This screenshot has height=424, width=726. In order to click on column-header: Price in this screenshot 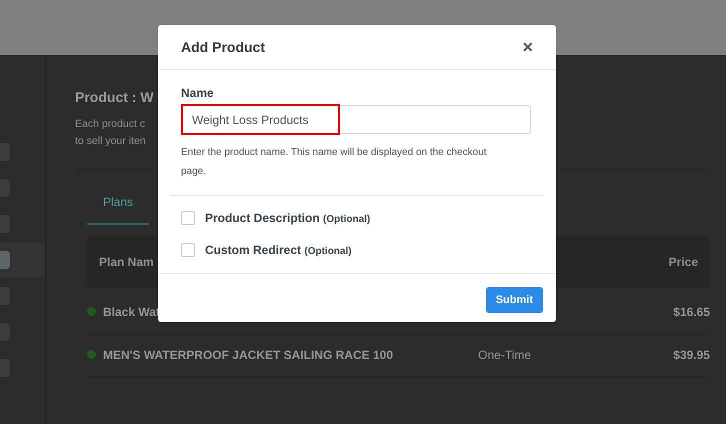, I will do `click(683, 262)`.